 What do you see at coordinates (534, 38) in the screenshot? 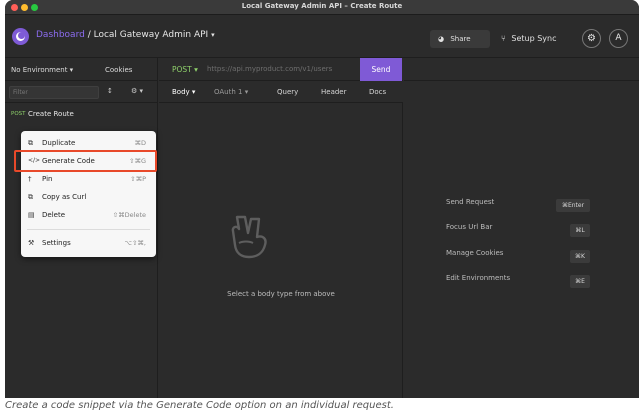
I see `setup-sync-label: Setup Sync` at bounding box center [534, 38].